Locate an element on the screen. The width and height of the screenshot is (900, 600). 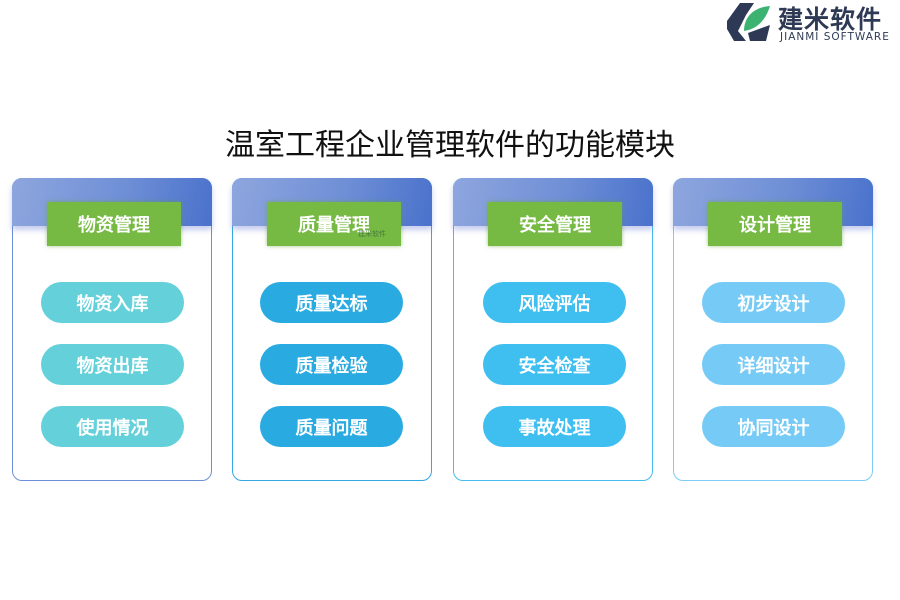
module-label: 设计管理 is located at coordinates (775, 224).